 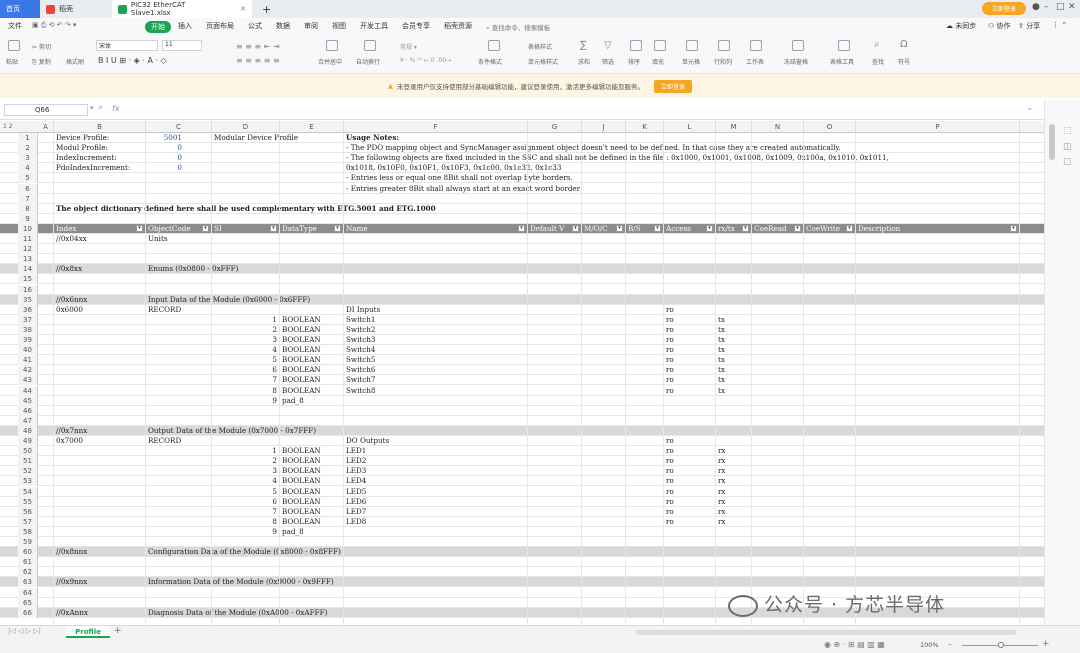 What do you see at coordinates (244, 532) in the screenshot?
I see `cell-d-58: 9` at bounding box center [244, 532].